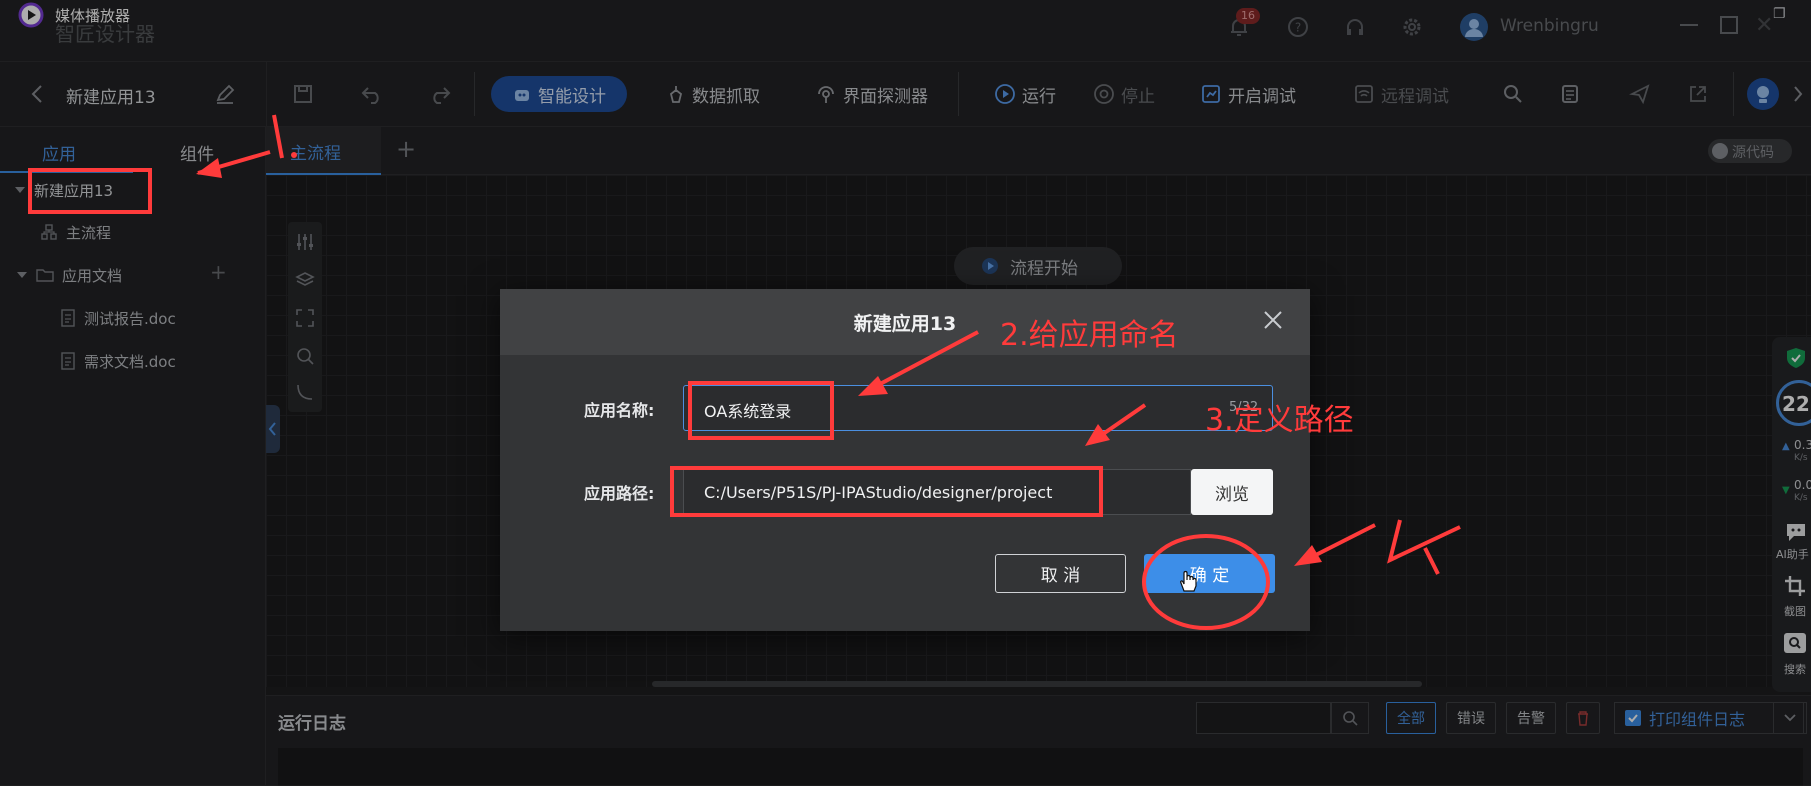  What do you see at coordinates (1060, 573) in the screenshot?
I see `cancel-button: 取 消` at bounding box center [1060, 573].